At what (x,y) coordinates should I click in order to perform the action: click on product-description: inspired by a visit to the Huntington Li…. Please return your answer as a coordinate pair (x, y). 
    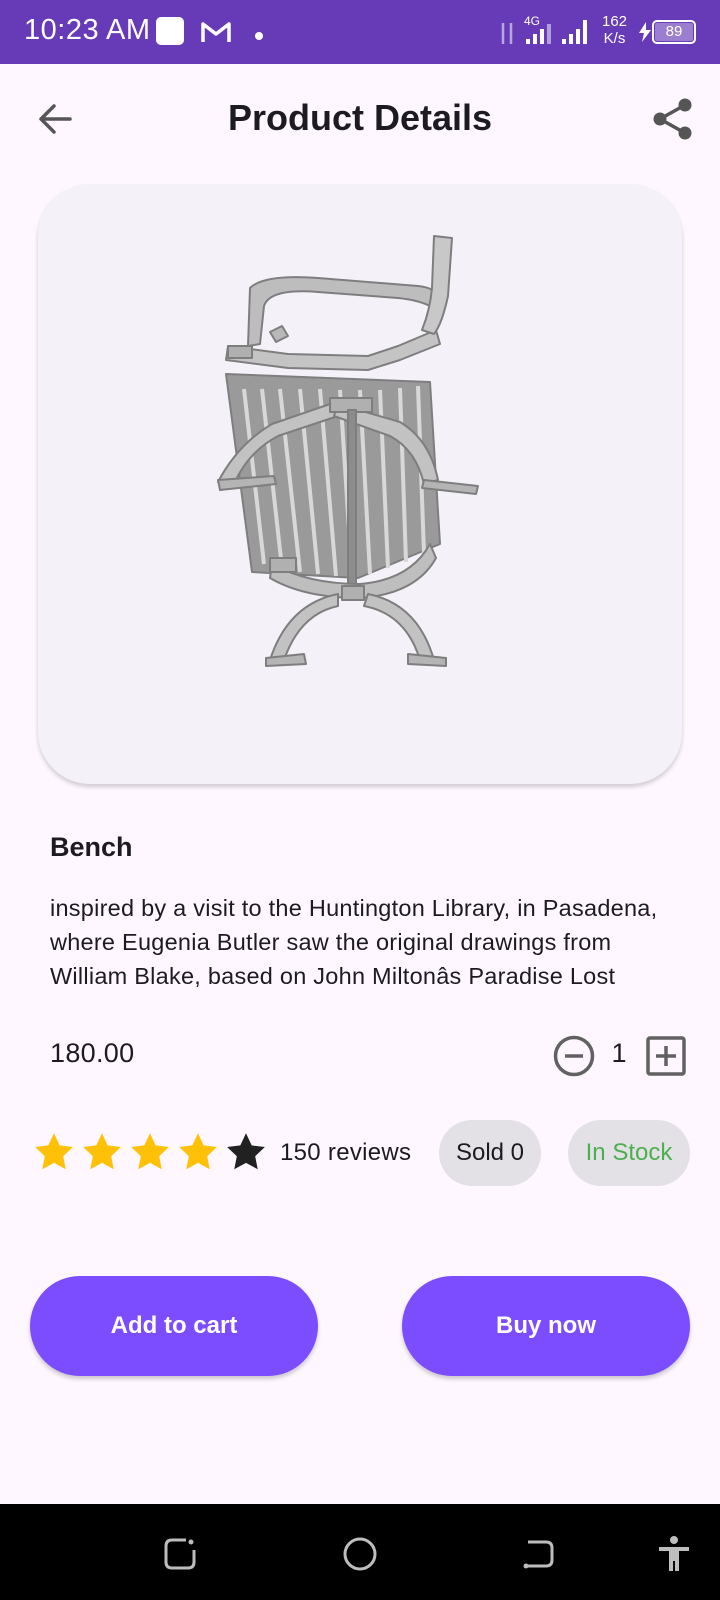
    Looking at the image, I should click on (354, 942).